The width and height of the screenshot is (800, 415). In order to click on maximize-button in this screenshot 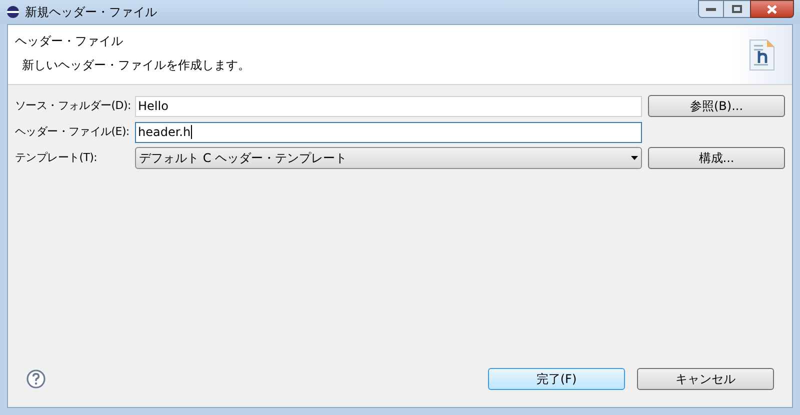, I will do `click(737, 9)`.